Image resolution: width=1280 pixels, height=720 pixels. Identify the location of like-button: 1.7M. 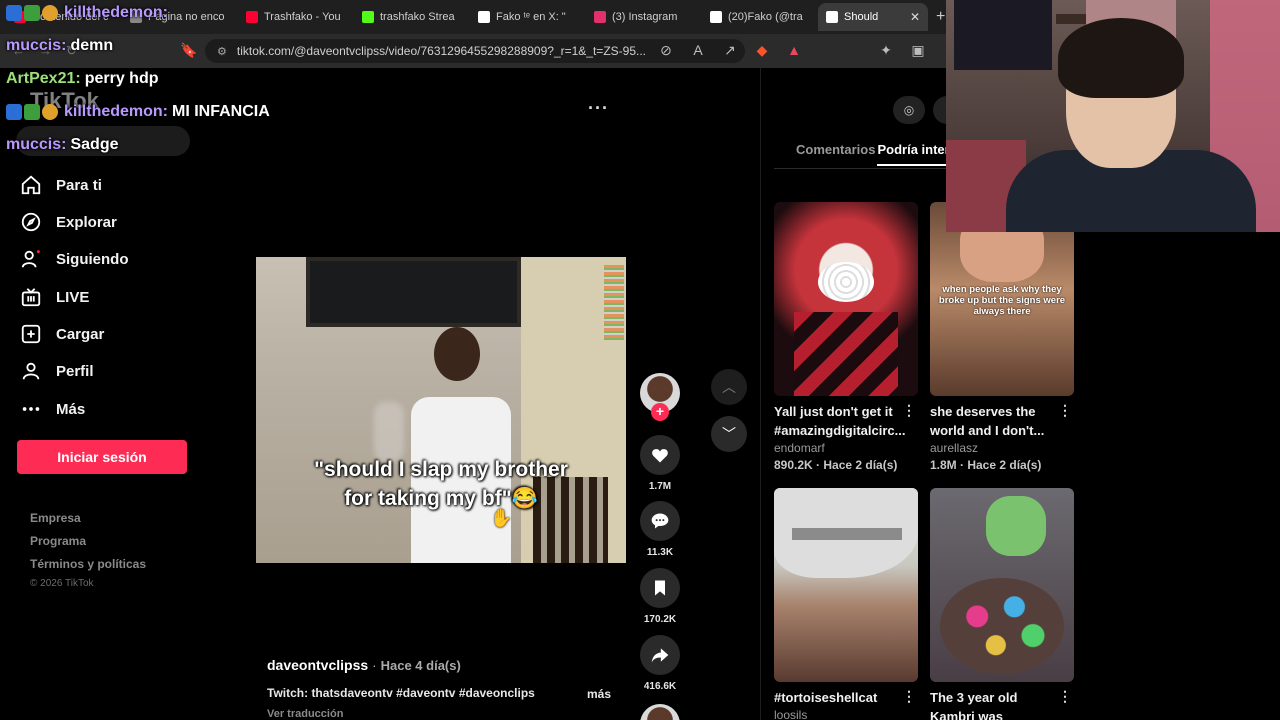
(660, 463).